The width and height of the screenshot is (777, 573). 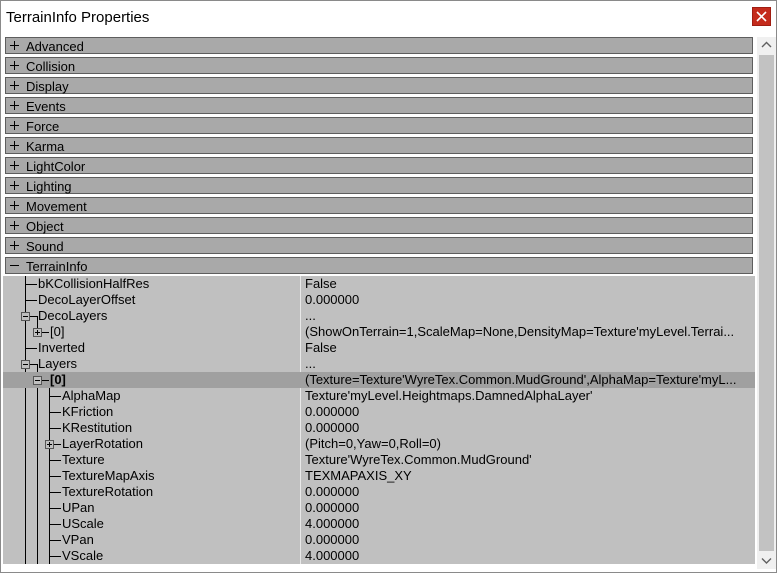 I want to click on scroll-up-button, so click(x=766, y=45).